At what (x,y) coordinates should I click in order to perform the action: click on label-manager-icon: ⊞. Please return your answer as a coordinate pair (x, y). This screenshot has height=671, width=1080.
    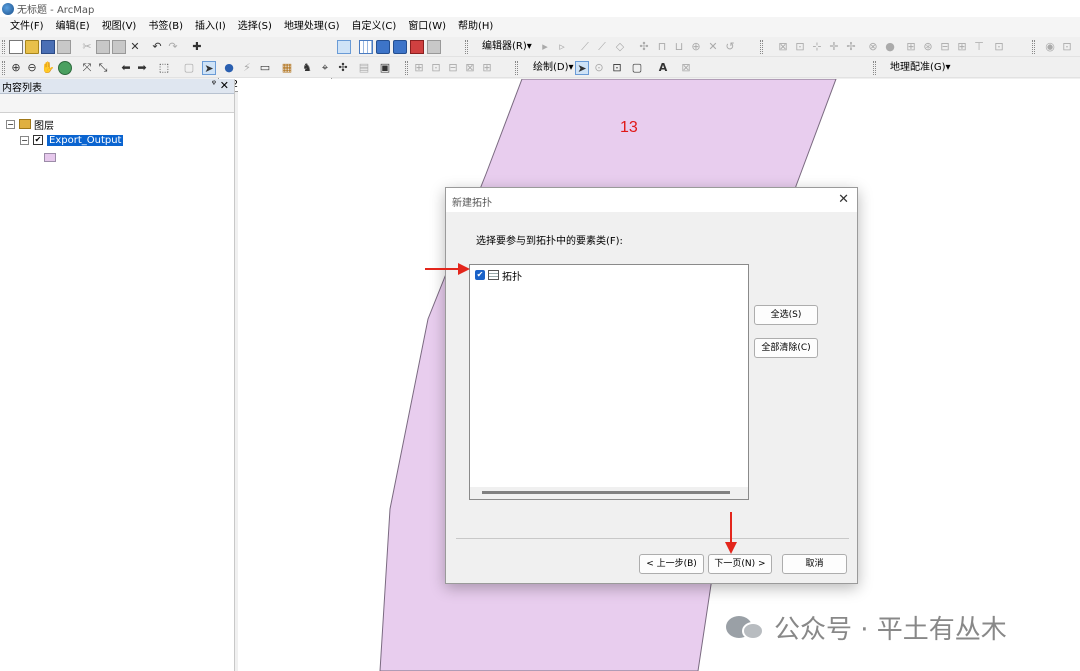
    Looking at the image, I should click on (419, 68).